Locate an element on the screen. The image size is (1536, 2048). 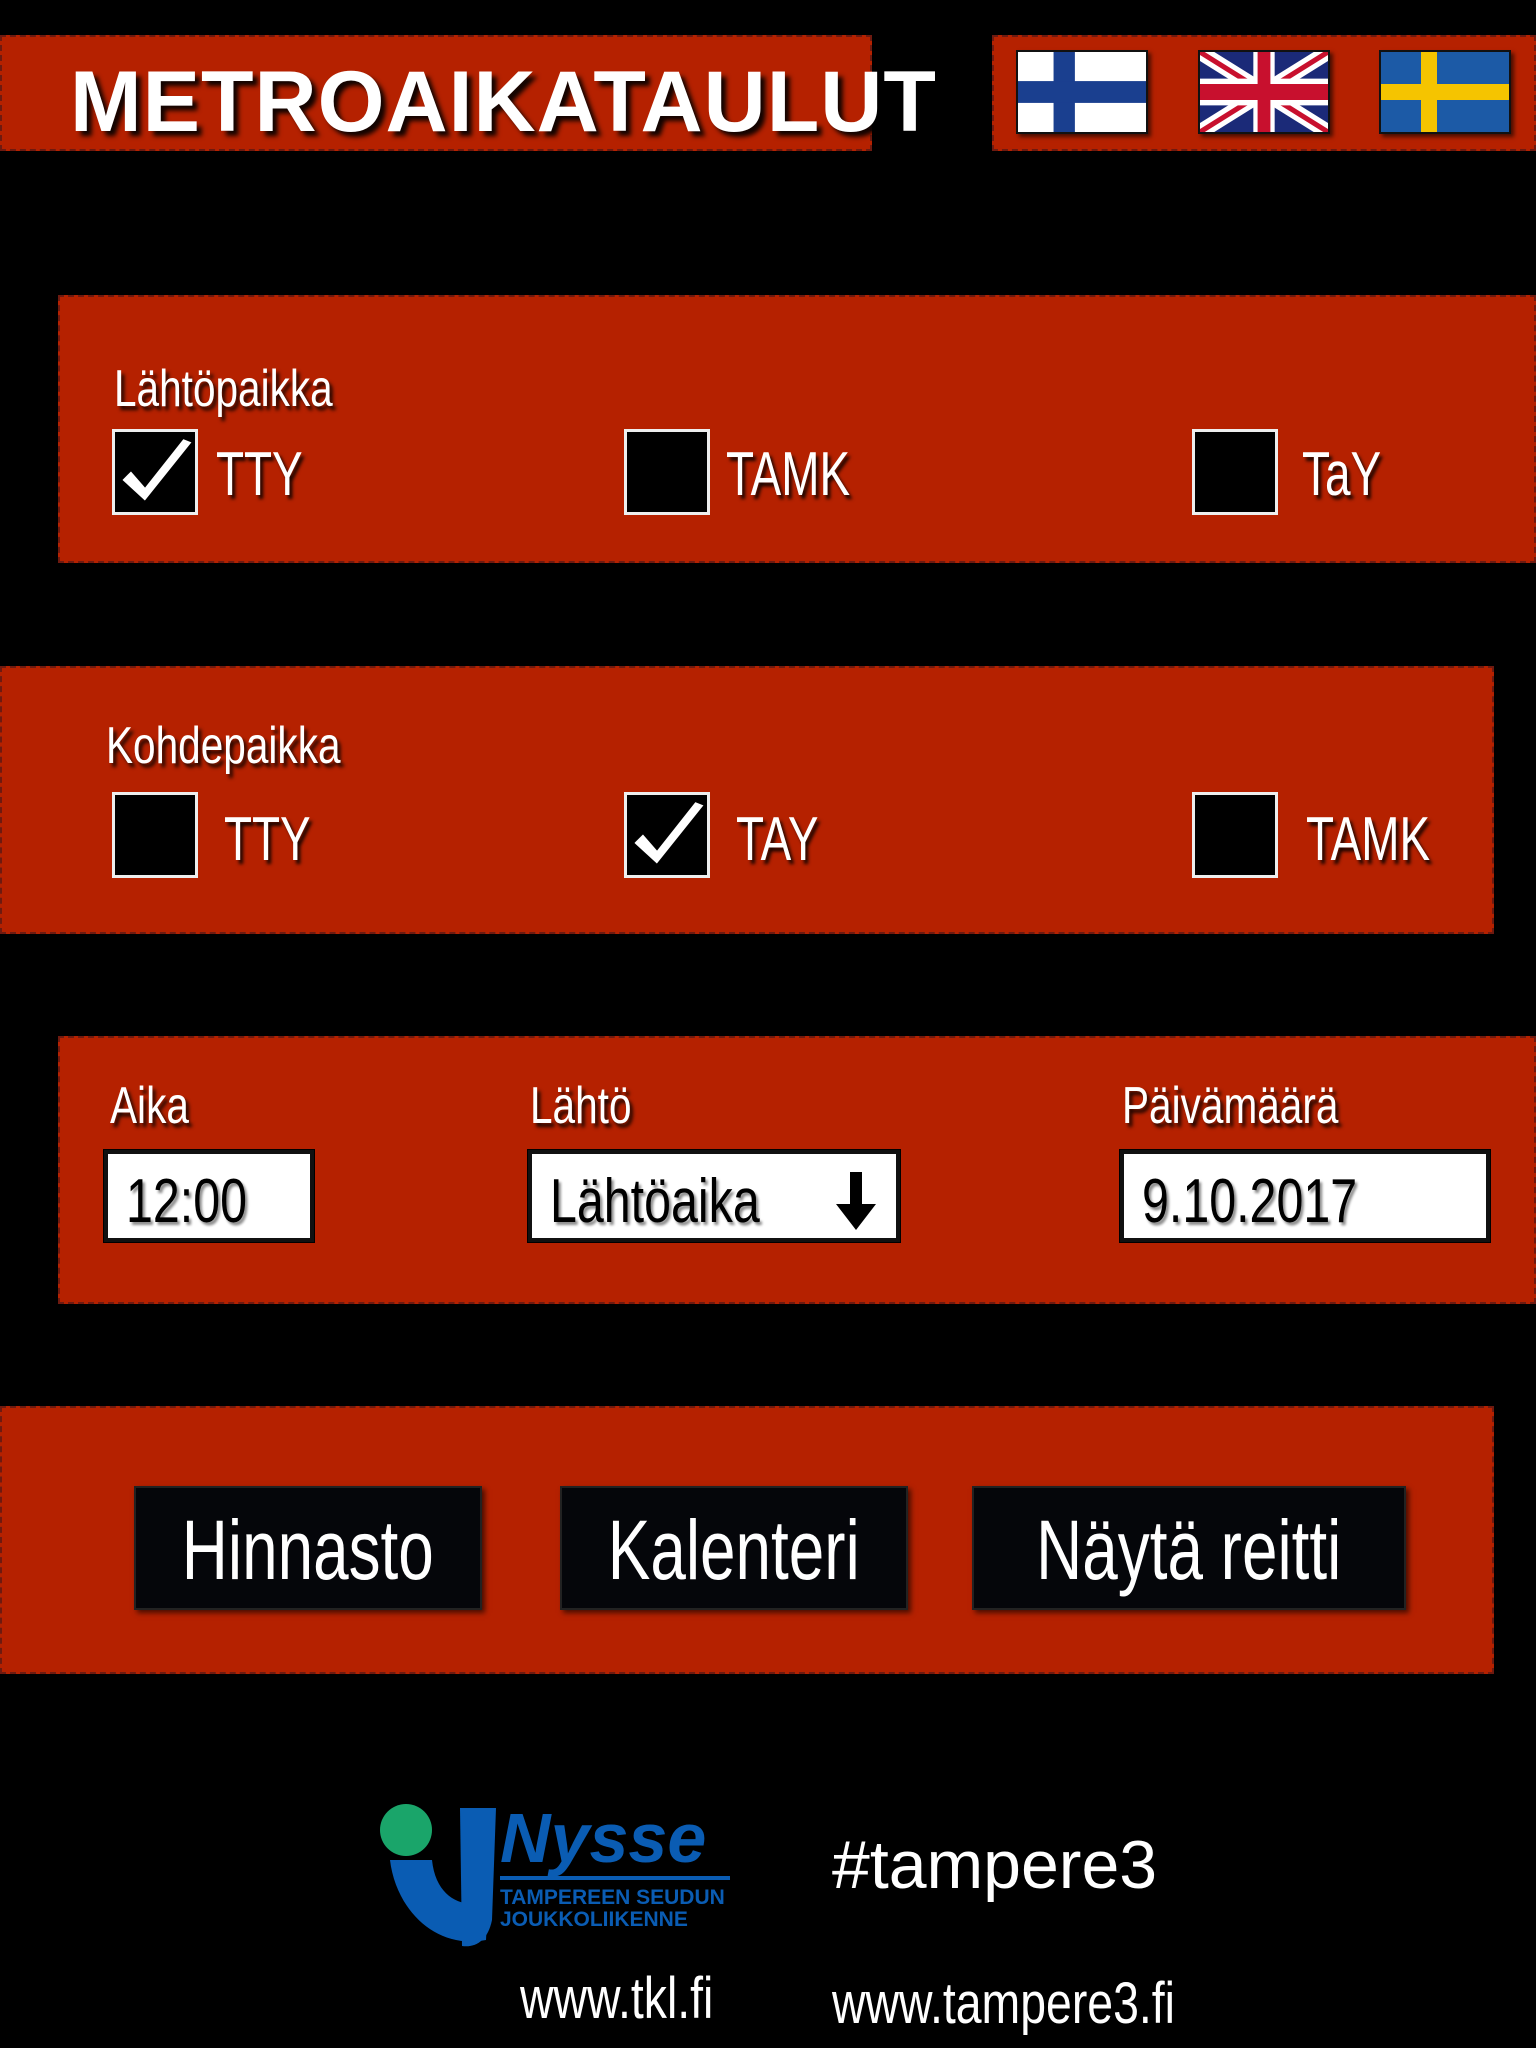
date-value: 9.10.2017 is located at coordinates (1250, 1201).